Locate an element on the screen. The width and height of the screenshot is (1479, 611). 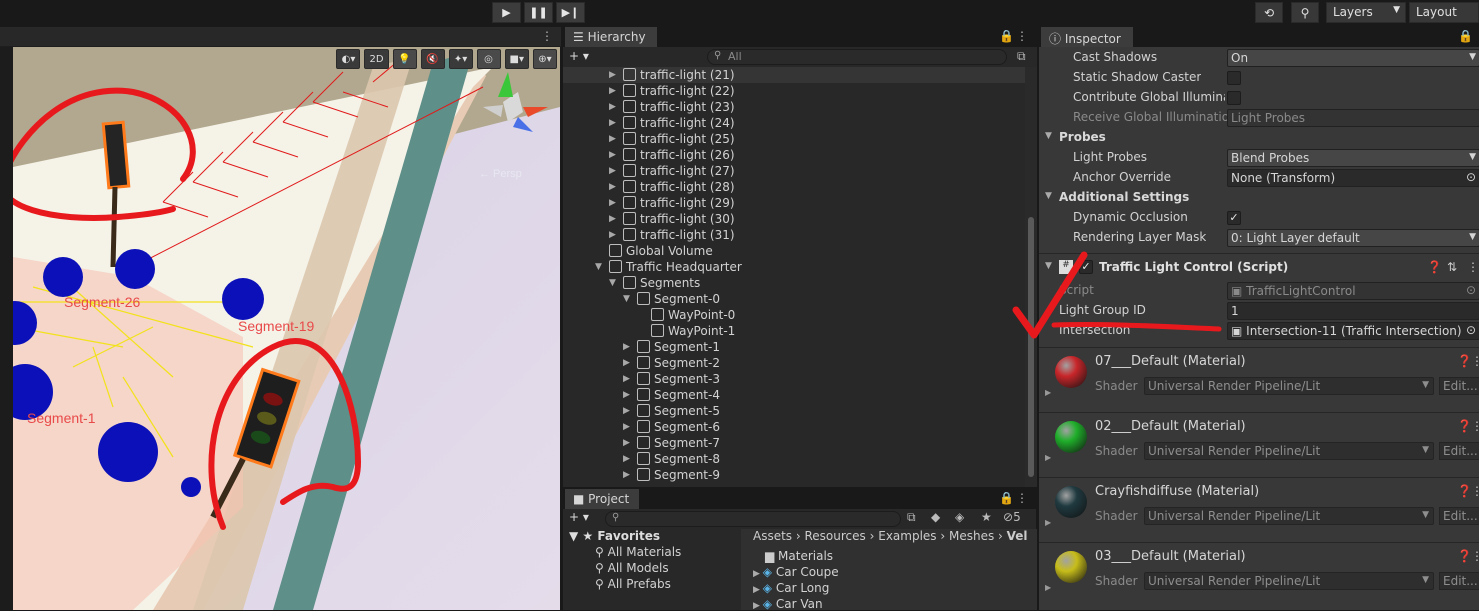
hierarchy-row: ▼ Segments is located at coordinates (794, 283).